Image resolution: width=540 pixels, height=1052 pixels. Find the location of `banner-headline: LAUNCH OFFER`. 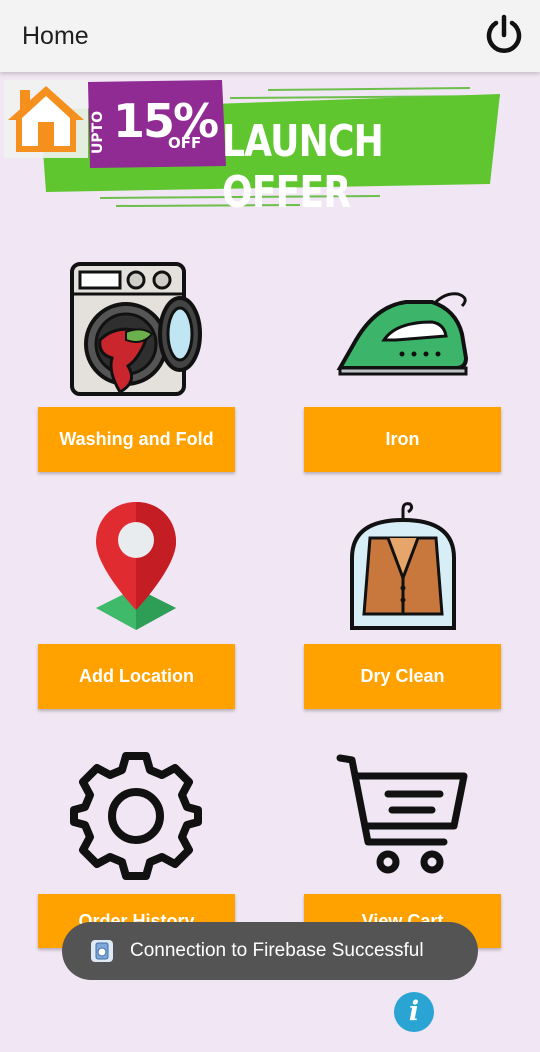

banner-headline: LAUNCH OFFER is located at coordinates (303, 167).